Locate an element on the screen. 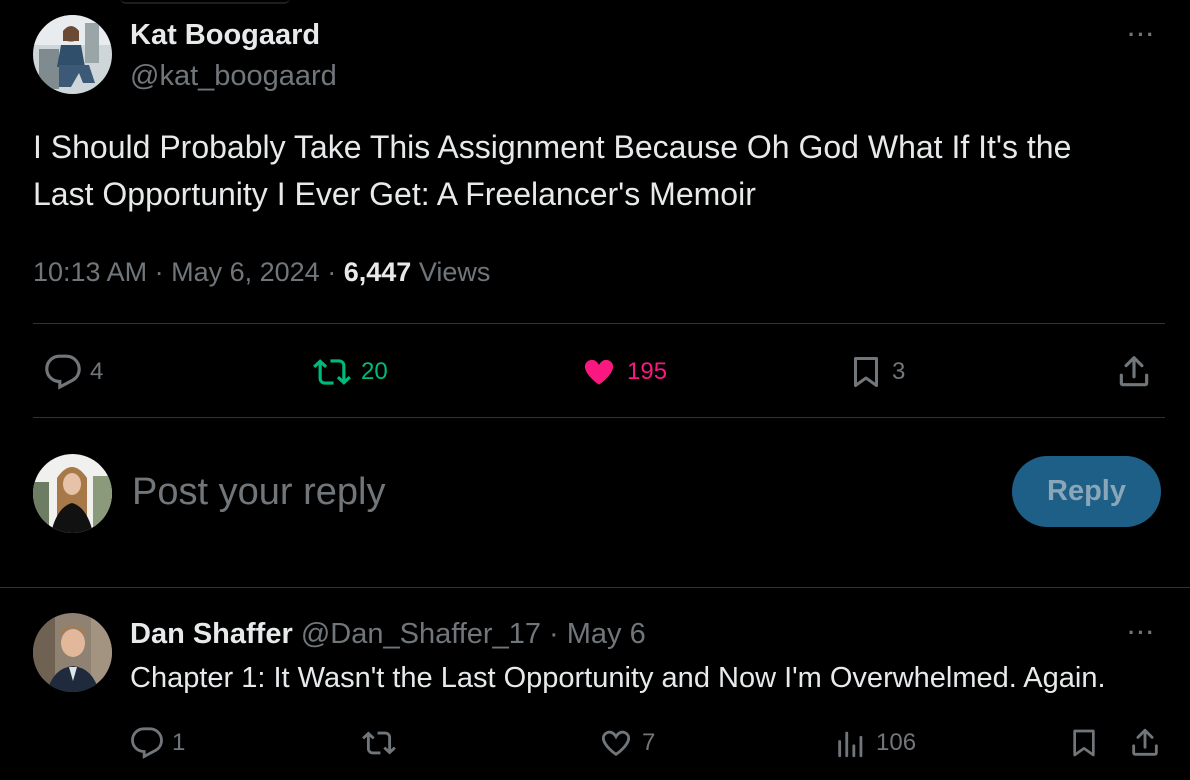 The height and width of the screenshot is (780, 1190). reply-author-avatar is located at coordinates (72, 652).